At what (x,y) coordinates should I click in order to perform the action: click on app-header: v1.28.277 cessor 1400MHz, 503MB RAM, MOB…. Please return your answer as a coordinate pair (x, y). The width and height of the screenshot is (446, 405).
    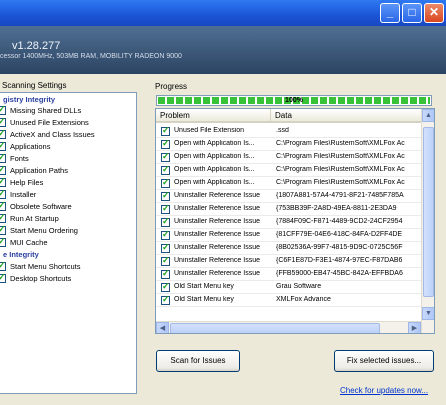
    Looking at the image, I should click on (223, 50).